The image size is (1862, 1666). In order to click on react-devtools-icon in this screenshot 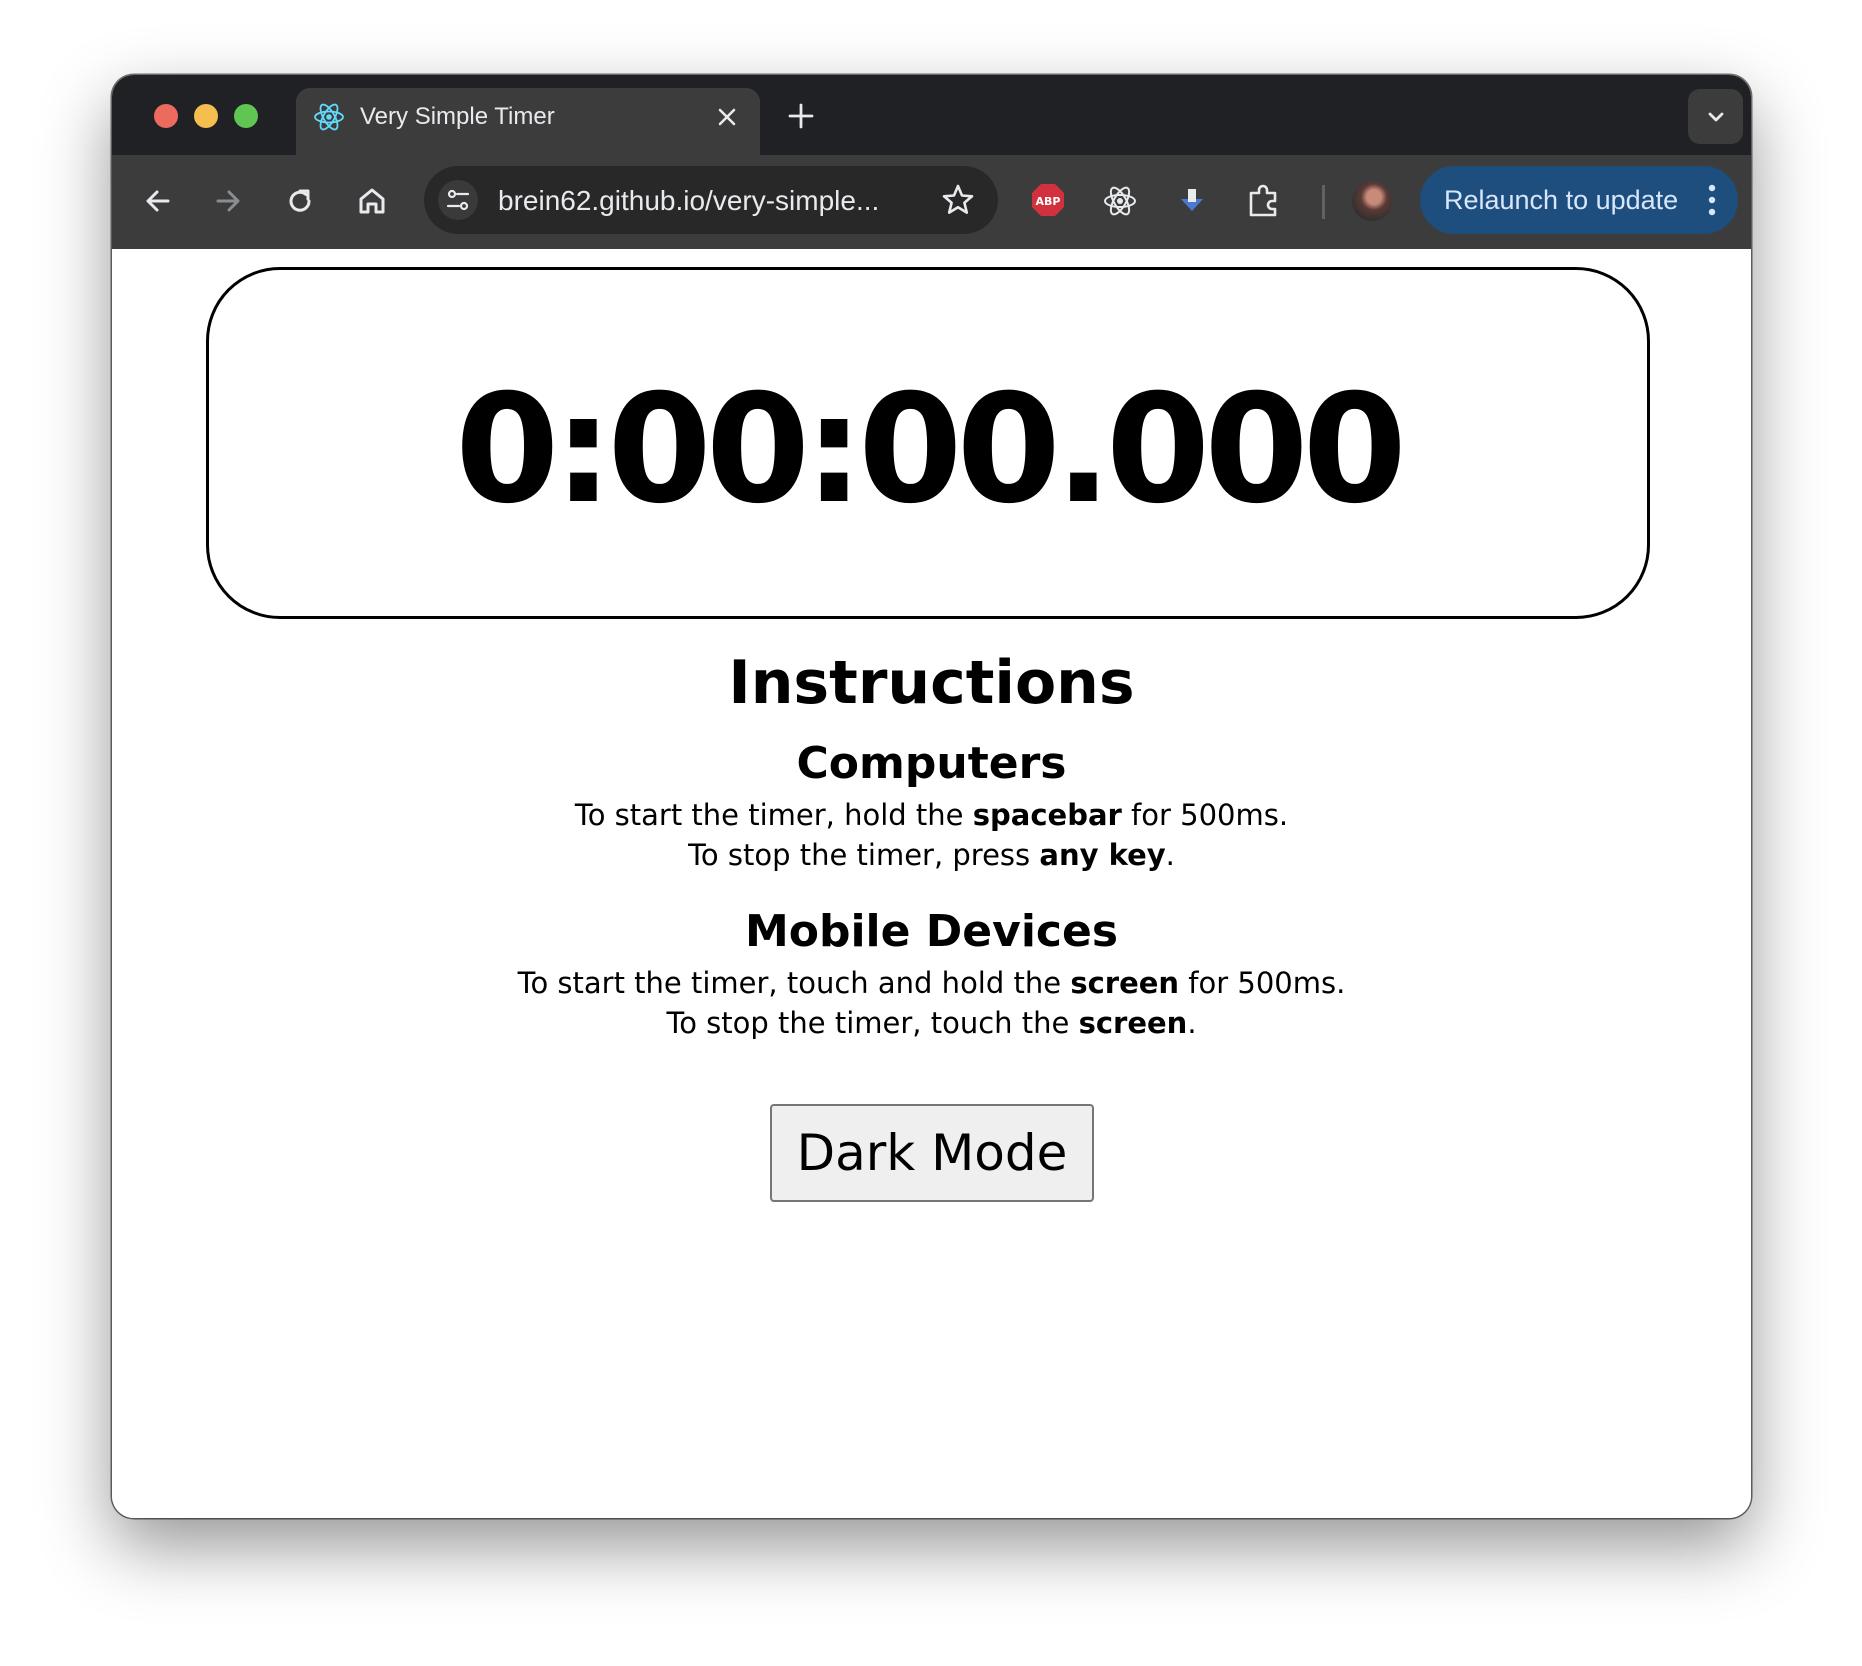, I will do `click(1120, 201)`.